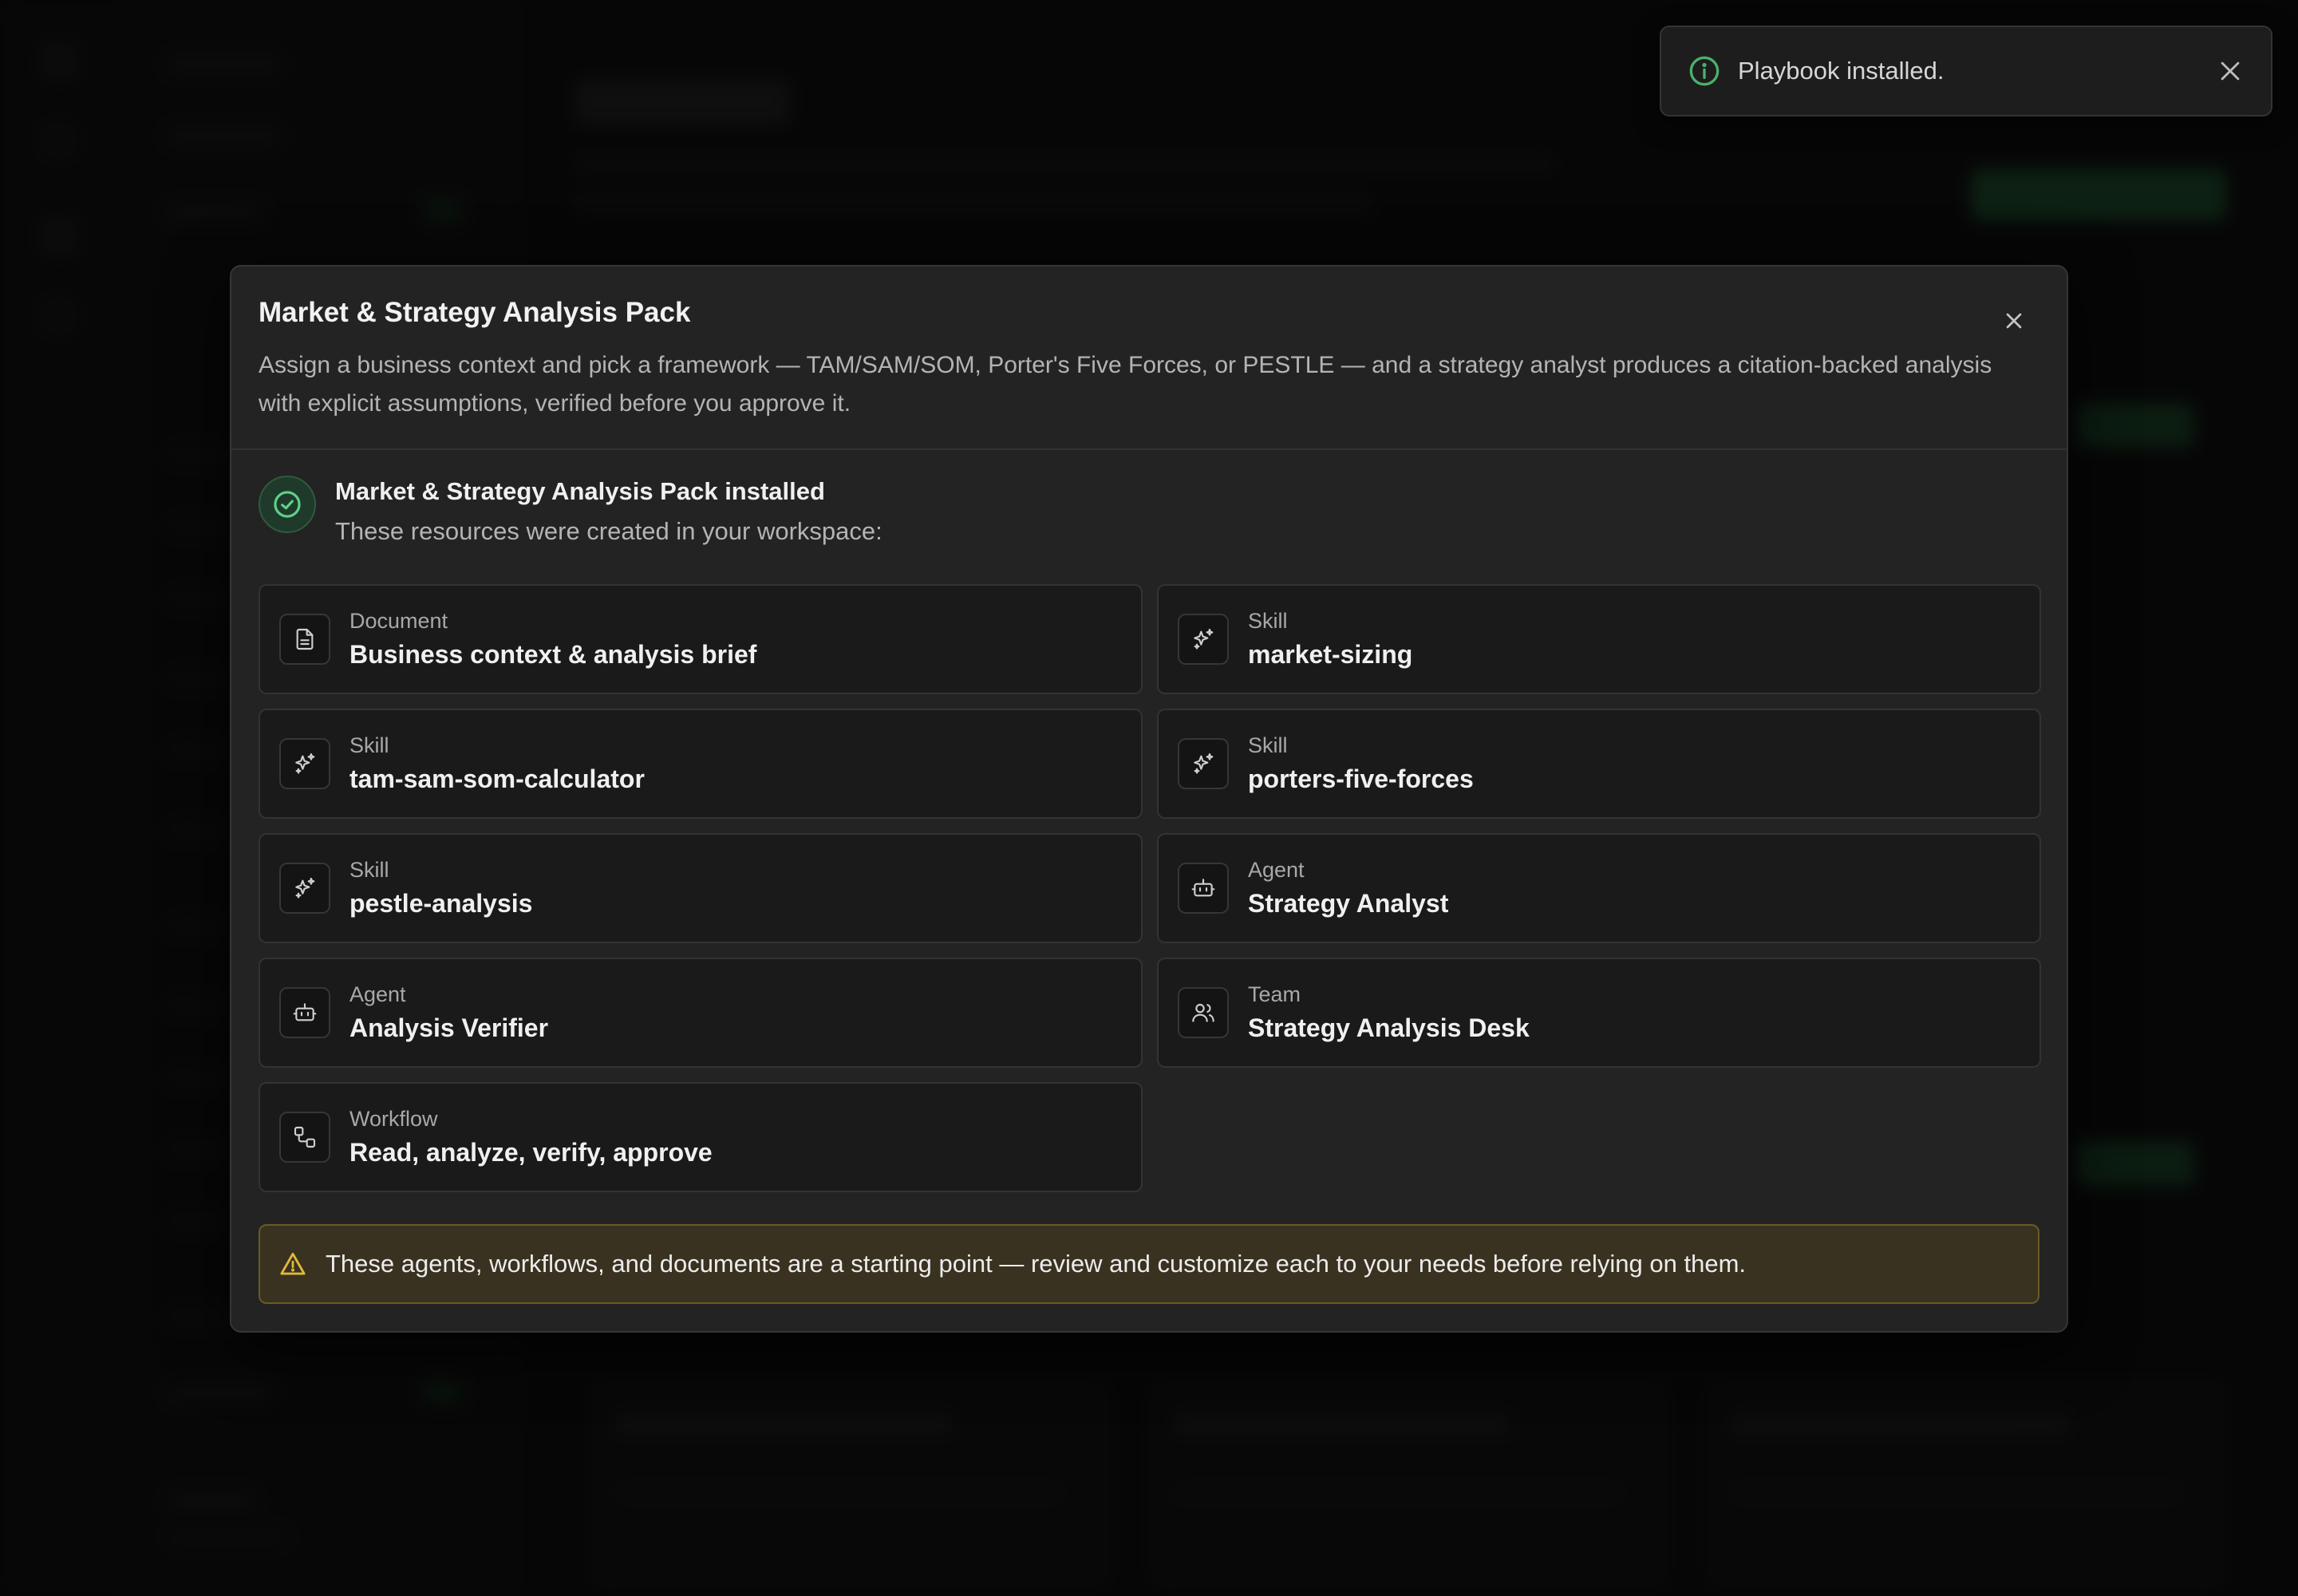  I want to click on resource-card: Team Strategy Analysis Desk, so click(1599, 1013).